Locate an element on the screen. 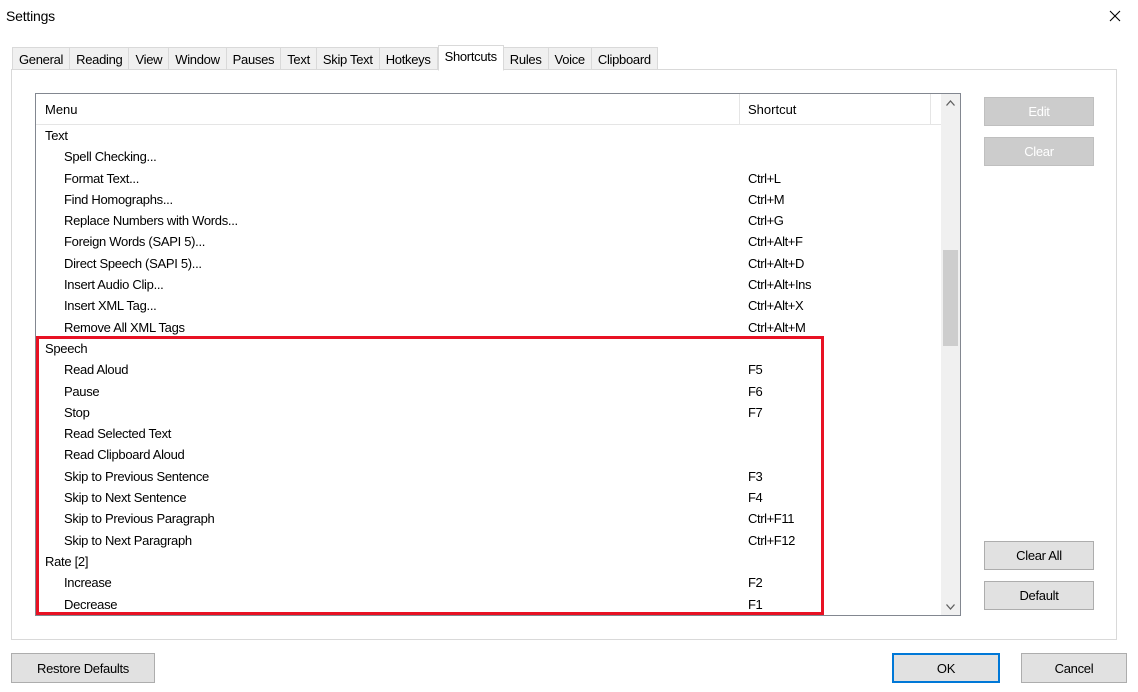 The height and width of the screenshot is (692, 1138). list-item: Remove All XML Tags Ctrl+Alt+M is located at coordinates (489, 327).